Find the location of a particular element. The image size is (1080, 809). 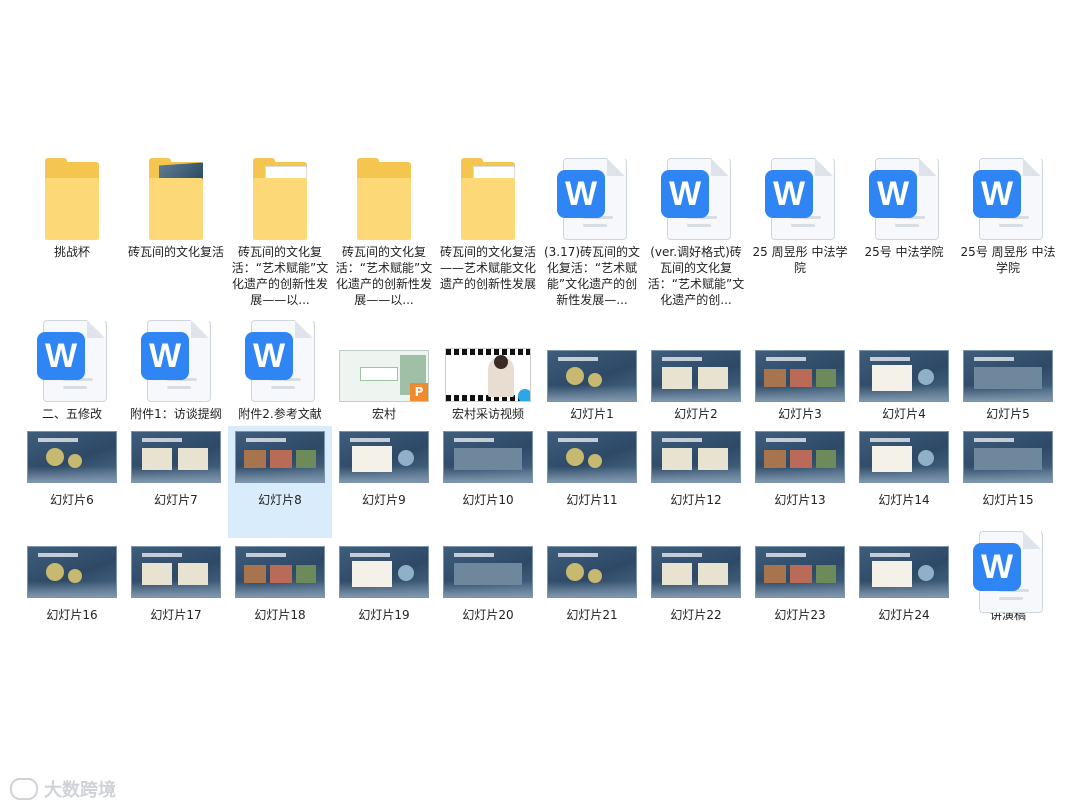

play-badge-icon is located at coordinates (524, 395).